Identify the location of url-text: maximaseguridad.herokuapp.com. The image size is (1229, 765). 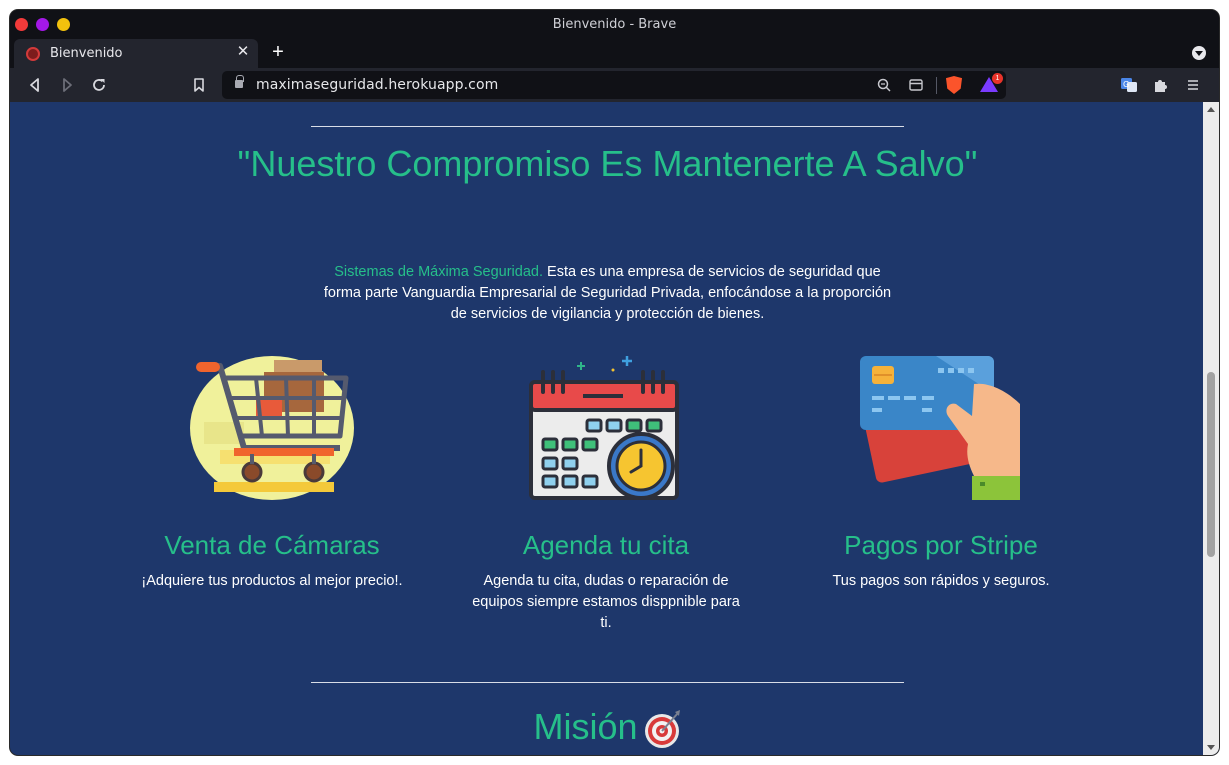
(377, 85).